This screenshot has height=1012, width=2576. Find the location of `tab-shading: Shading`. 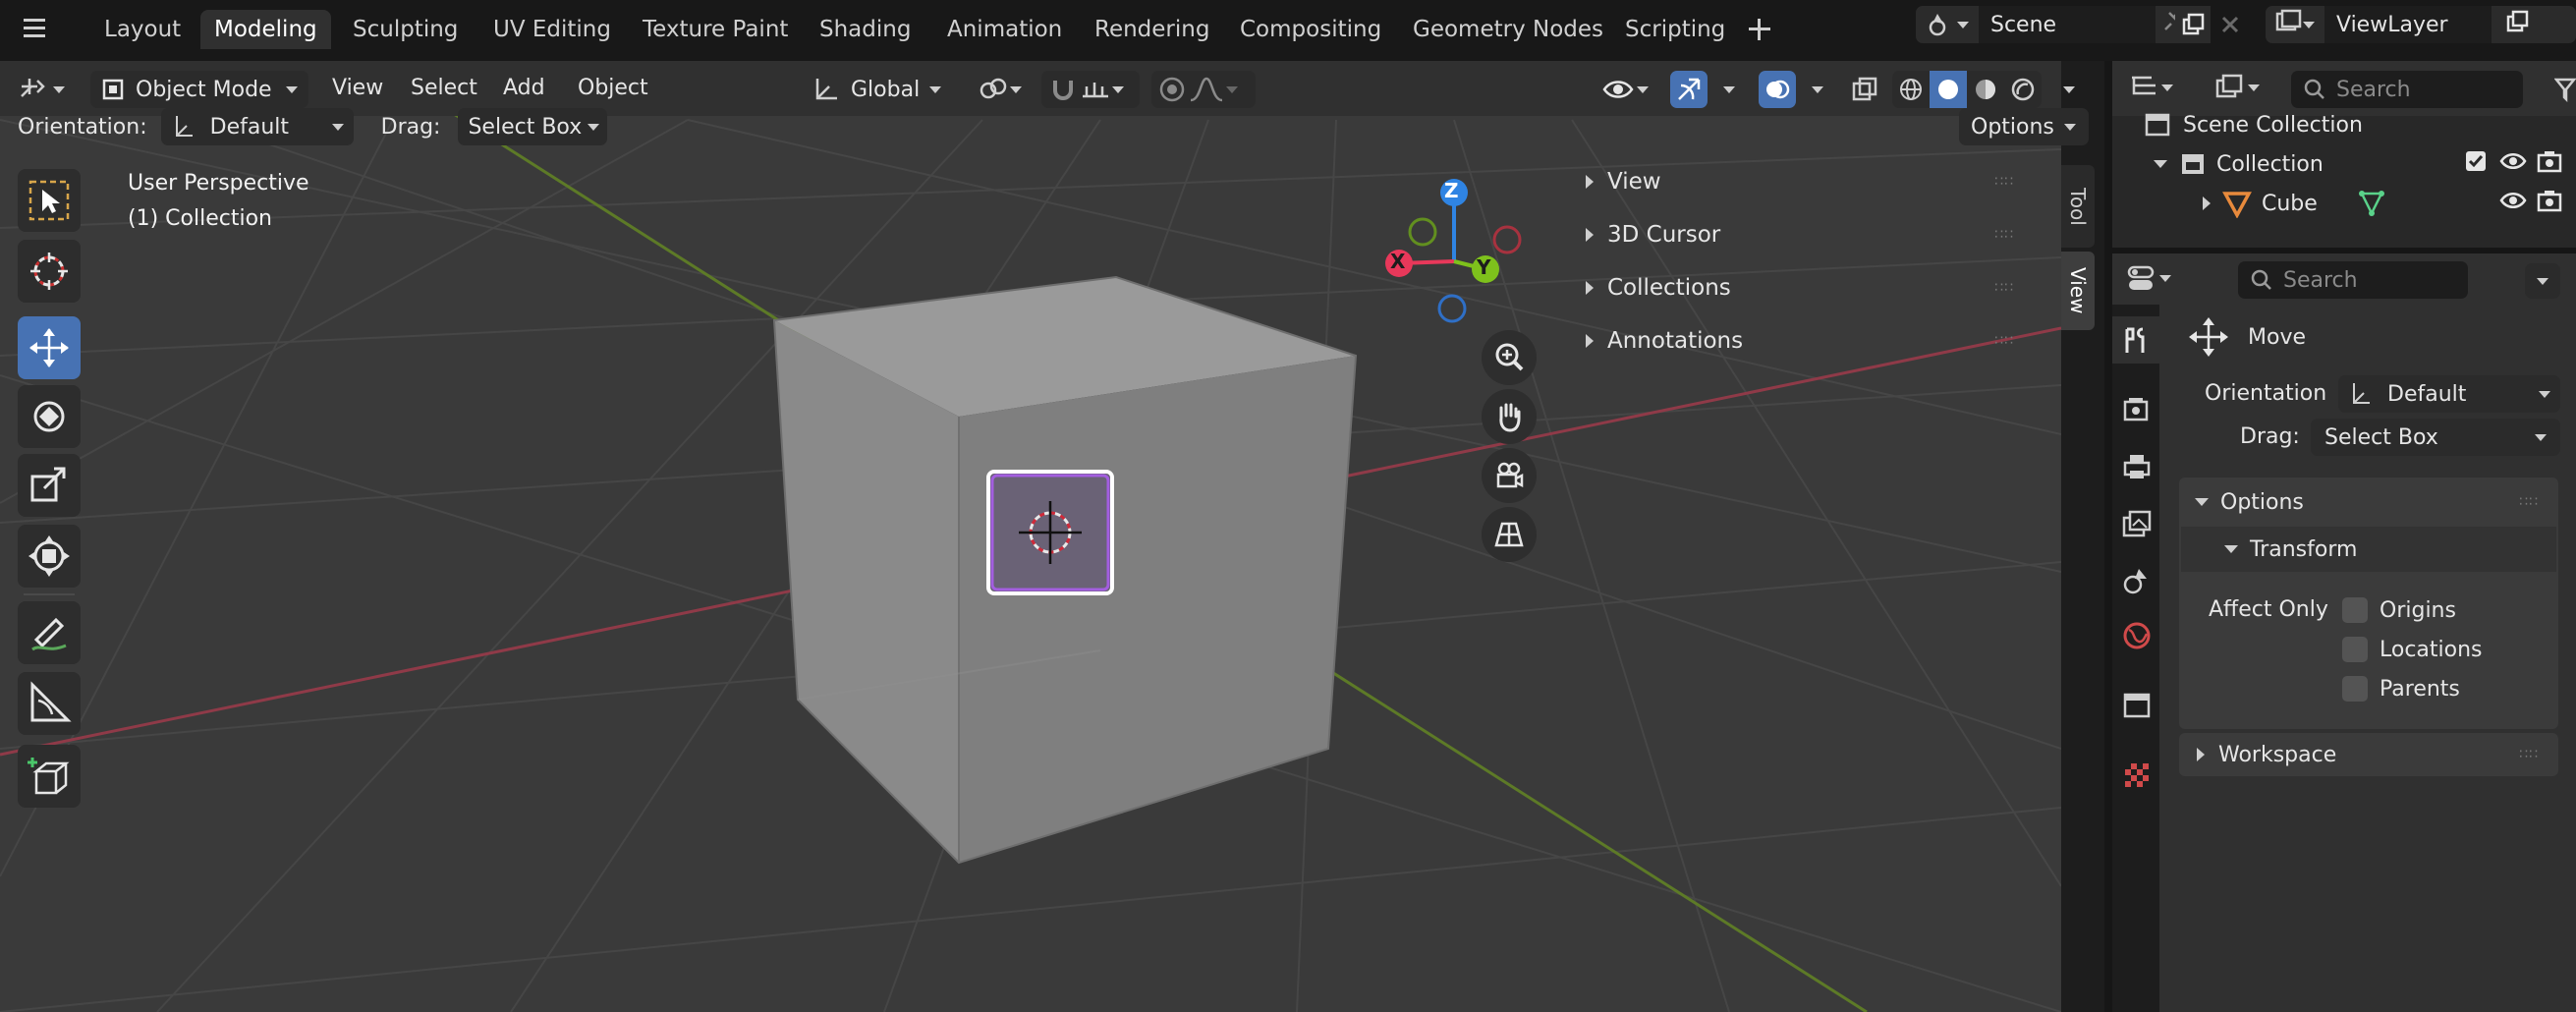

tab-shading: Shading is located at coordinates (865, 29).